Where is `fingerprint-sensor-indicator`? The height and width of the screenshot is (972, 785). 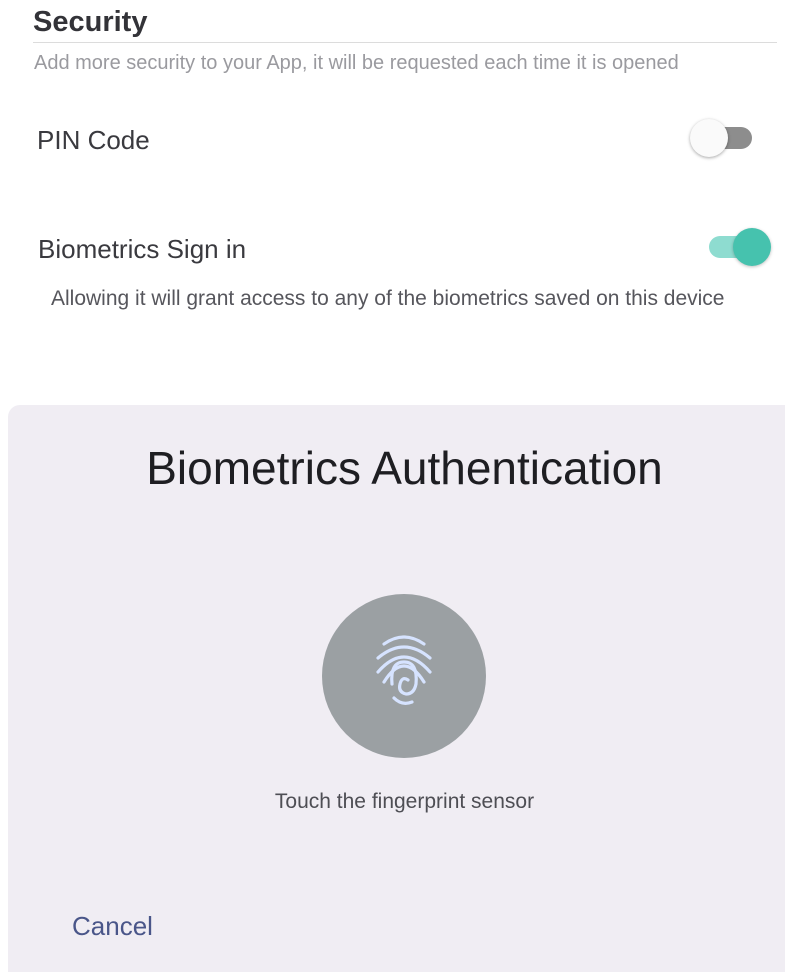
fingerprint-sensor-indicator is located at coordinates (404, 676).